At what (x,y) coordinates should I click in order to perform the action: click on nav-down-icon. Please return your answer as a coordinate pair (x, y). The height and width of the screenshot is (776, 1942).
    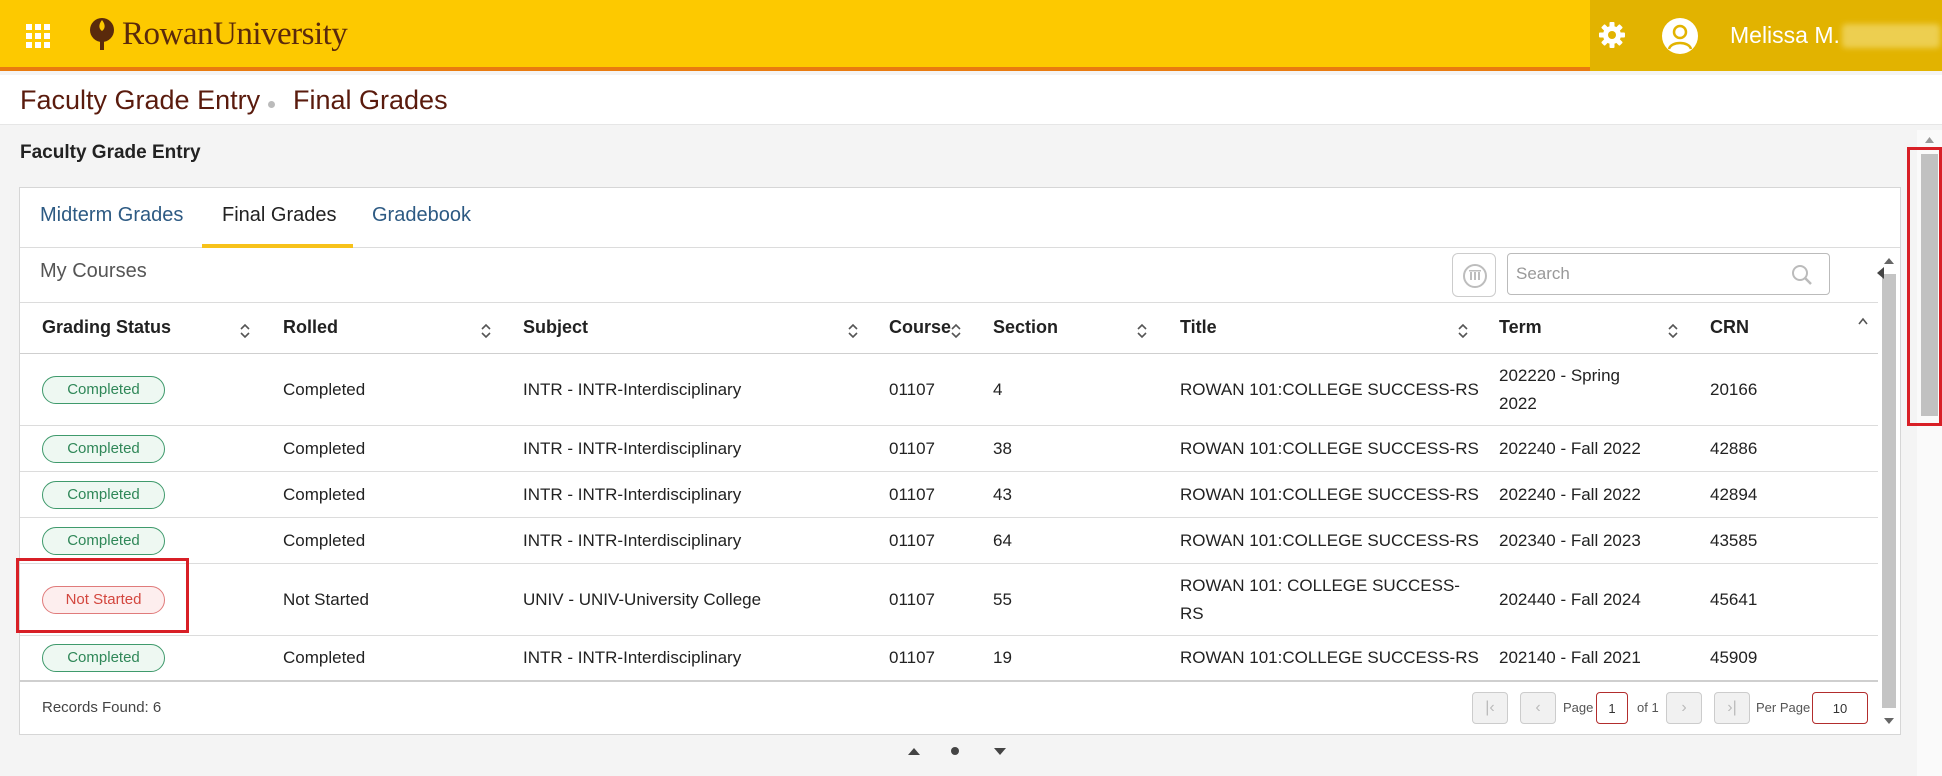
    Looking at the image, I should click on (1000, 751).